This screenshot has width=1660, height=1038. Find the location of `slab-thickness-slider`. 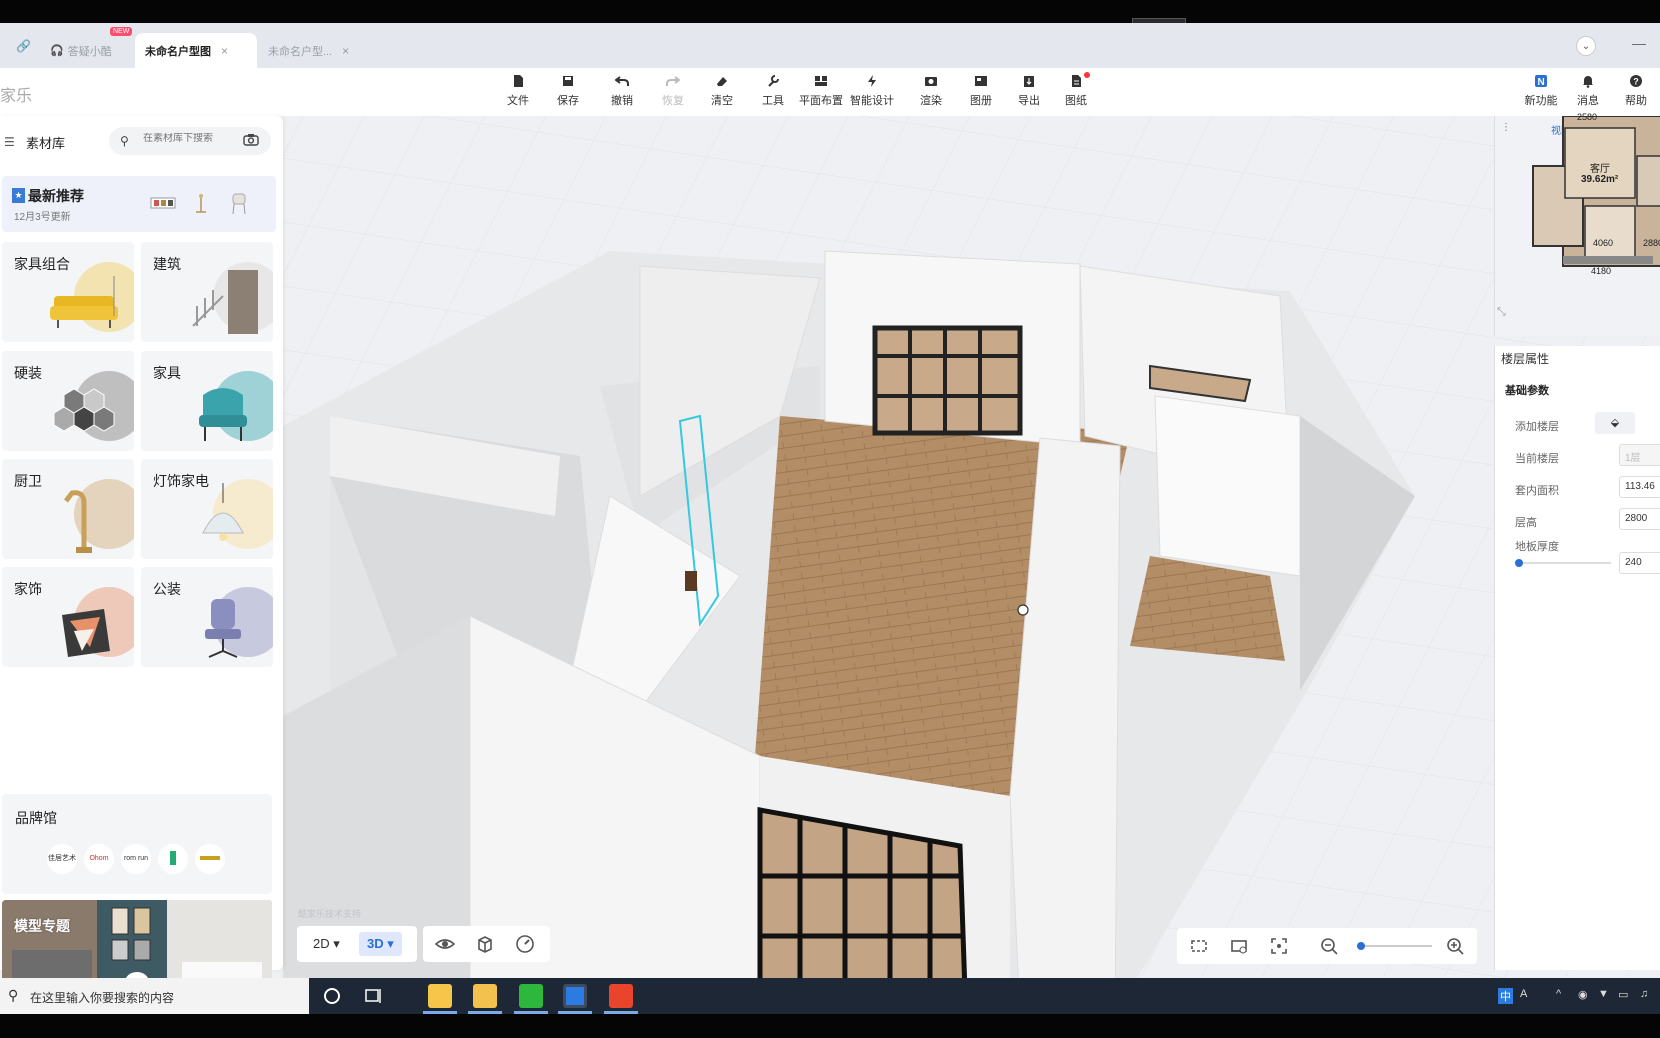

slab-thickness-slider is located at coordinates (1563, 563).